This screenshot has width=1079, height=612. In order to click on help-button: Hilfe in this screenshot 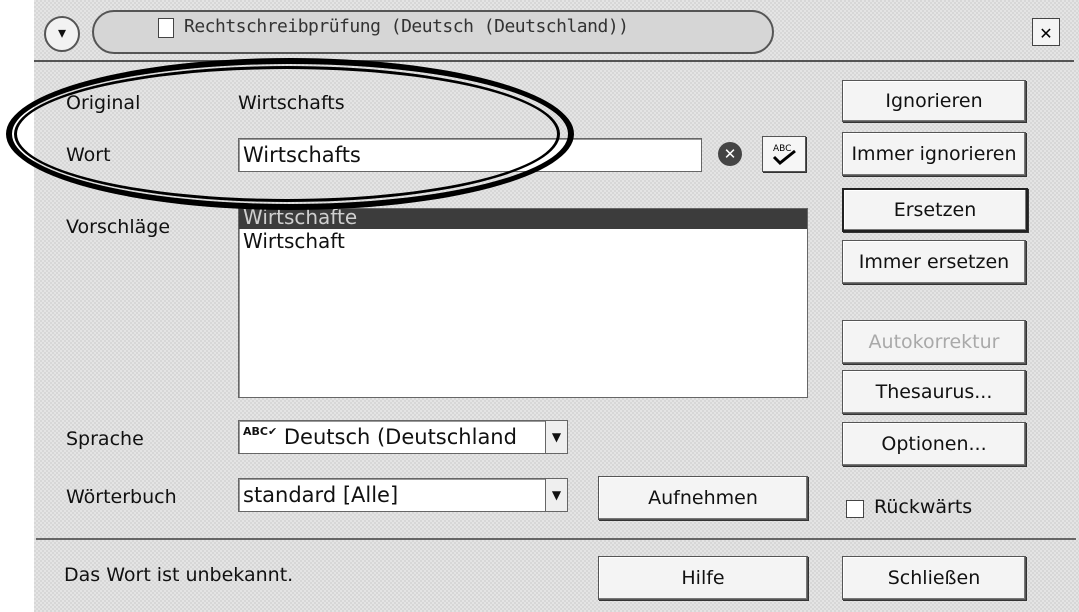, I will do `click(703, 578)`.